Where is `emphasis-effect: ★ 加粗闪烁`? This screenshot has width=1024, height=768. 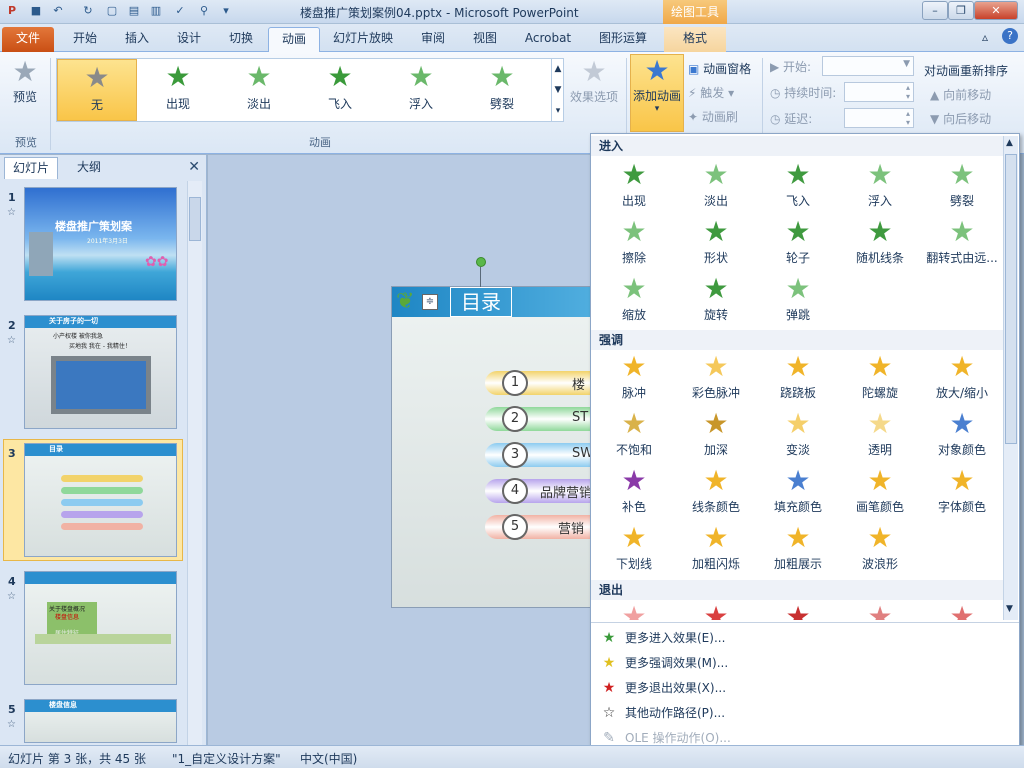 emphasis-effect: ★ 加粗闪烁 is located at coordinates (716, 546).